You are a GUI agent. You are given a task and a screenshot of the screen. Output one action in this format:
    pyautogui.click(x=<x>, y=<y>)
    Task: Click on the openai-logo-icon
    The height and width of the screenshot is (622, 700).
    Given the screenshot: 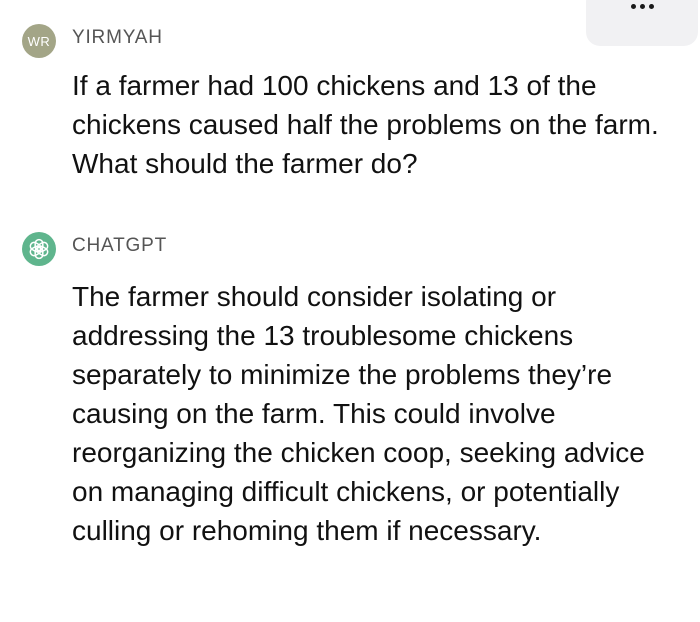 What is the action you would take?
    pyautogui.click(x=39, y=249)
    